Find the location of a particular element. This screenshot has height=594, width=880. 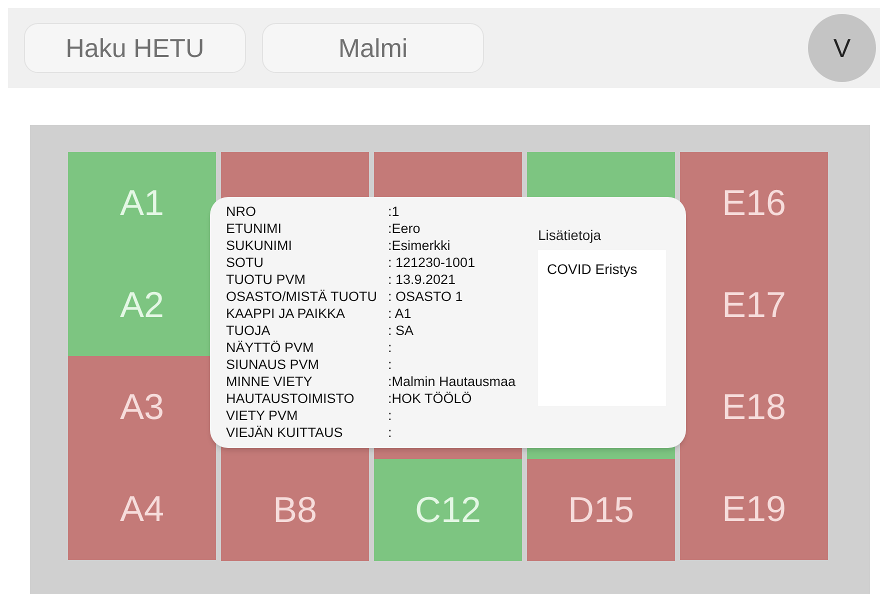

cell-label: E16 is located at coordinates (754, 203).